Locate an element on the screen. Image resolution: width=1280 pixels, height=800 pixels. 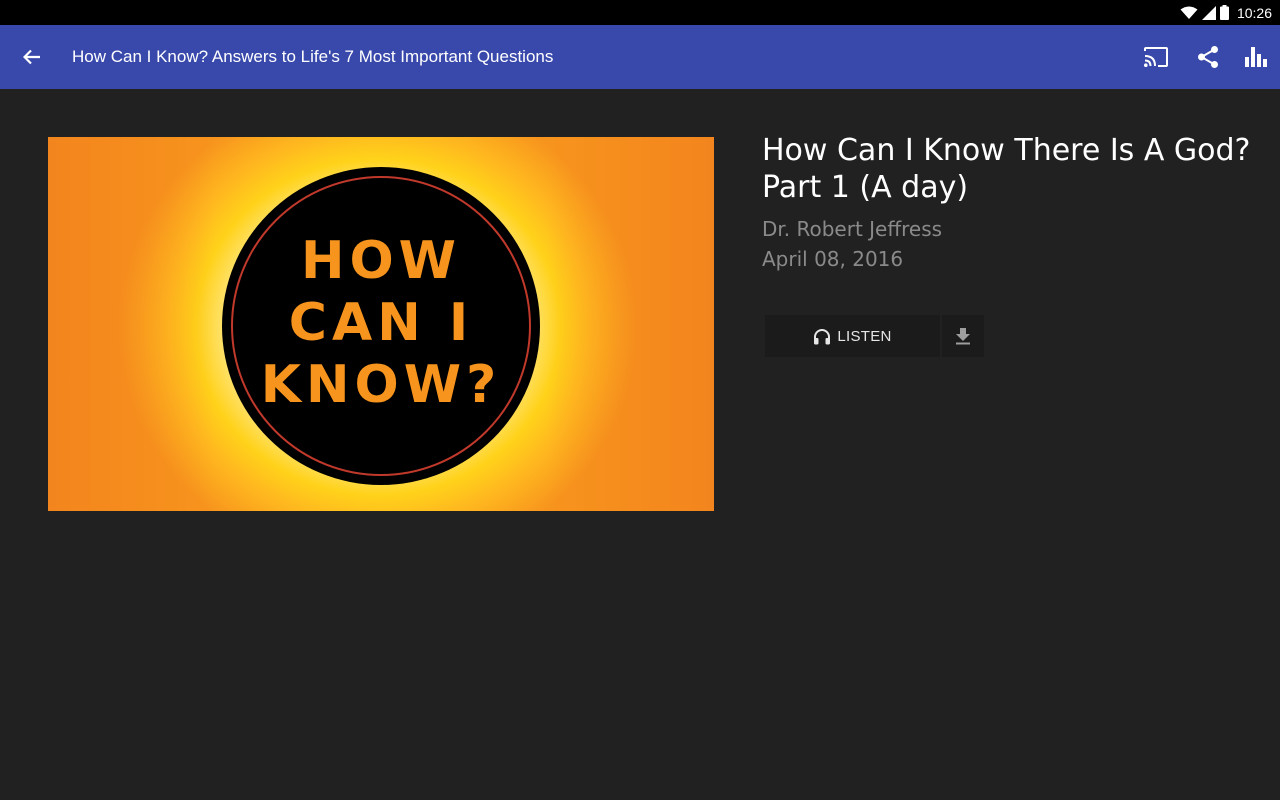
artwork-text-line-2: CAN I is located at coordinates (381, 323).